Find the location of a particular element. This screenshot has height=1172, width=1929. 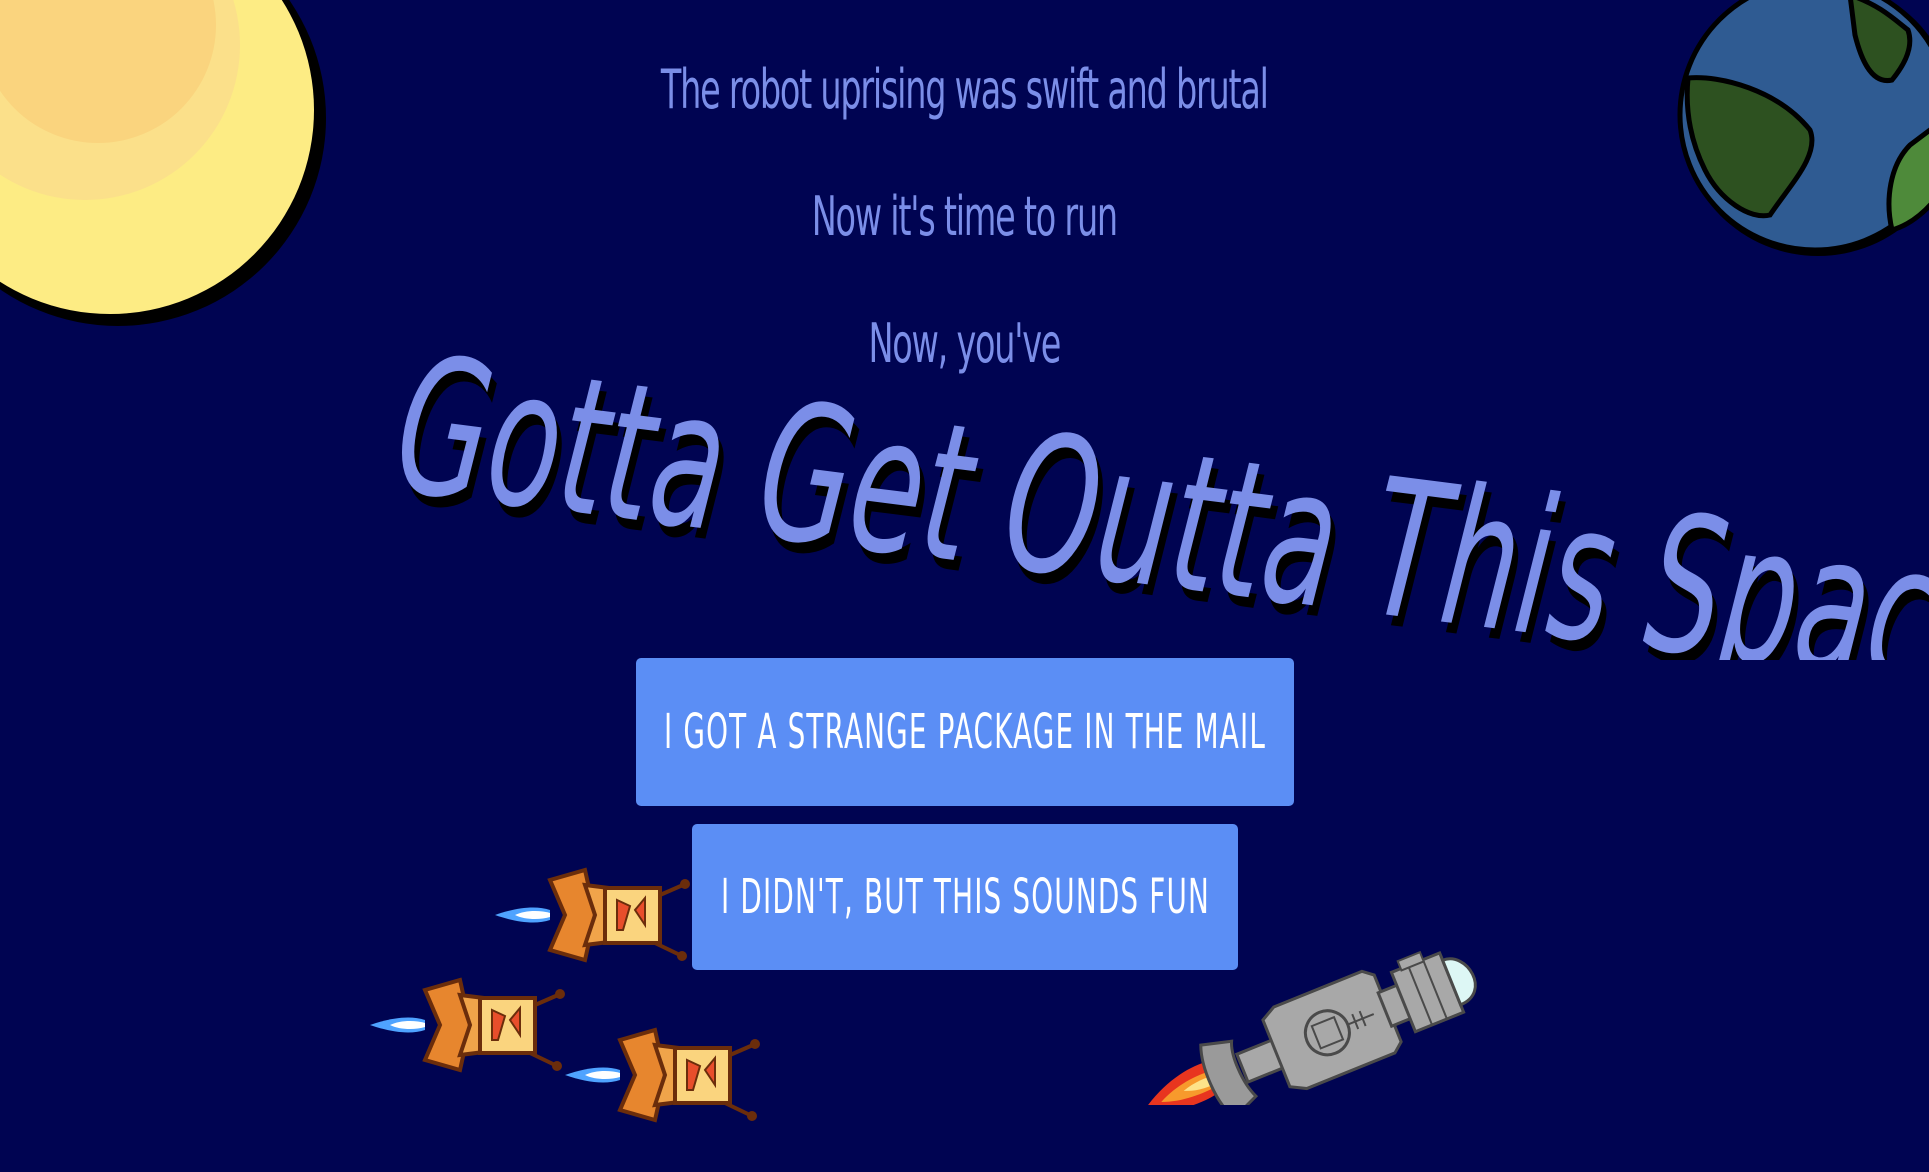

player-spaceship-icon is located at coordinates (1310, 1027).